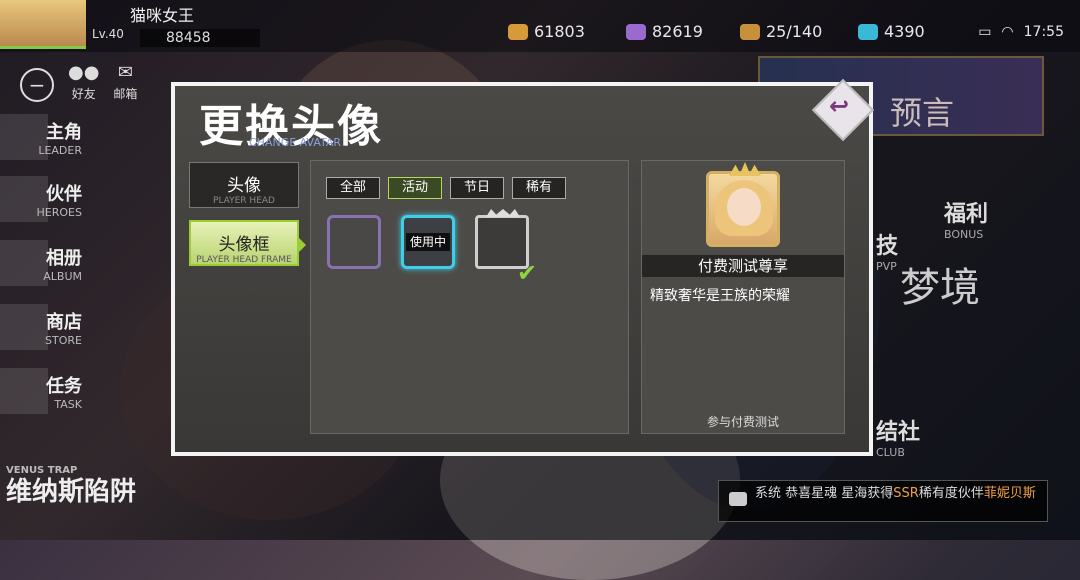 The width and height of the screenshot is (1080, 580). I want to click on filter-holiday: 节日, so click(477, 188).